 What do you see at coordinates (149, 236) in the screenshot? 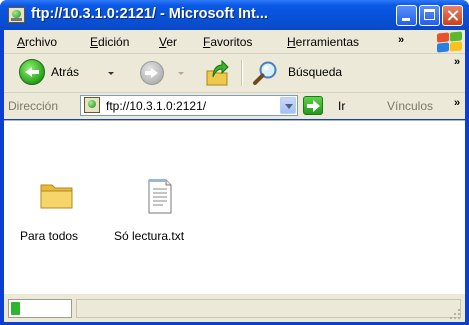
I see `file-label: Só lectura.txt` at bounding box center [149, 236].